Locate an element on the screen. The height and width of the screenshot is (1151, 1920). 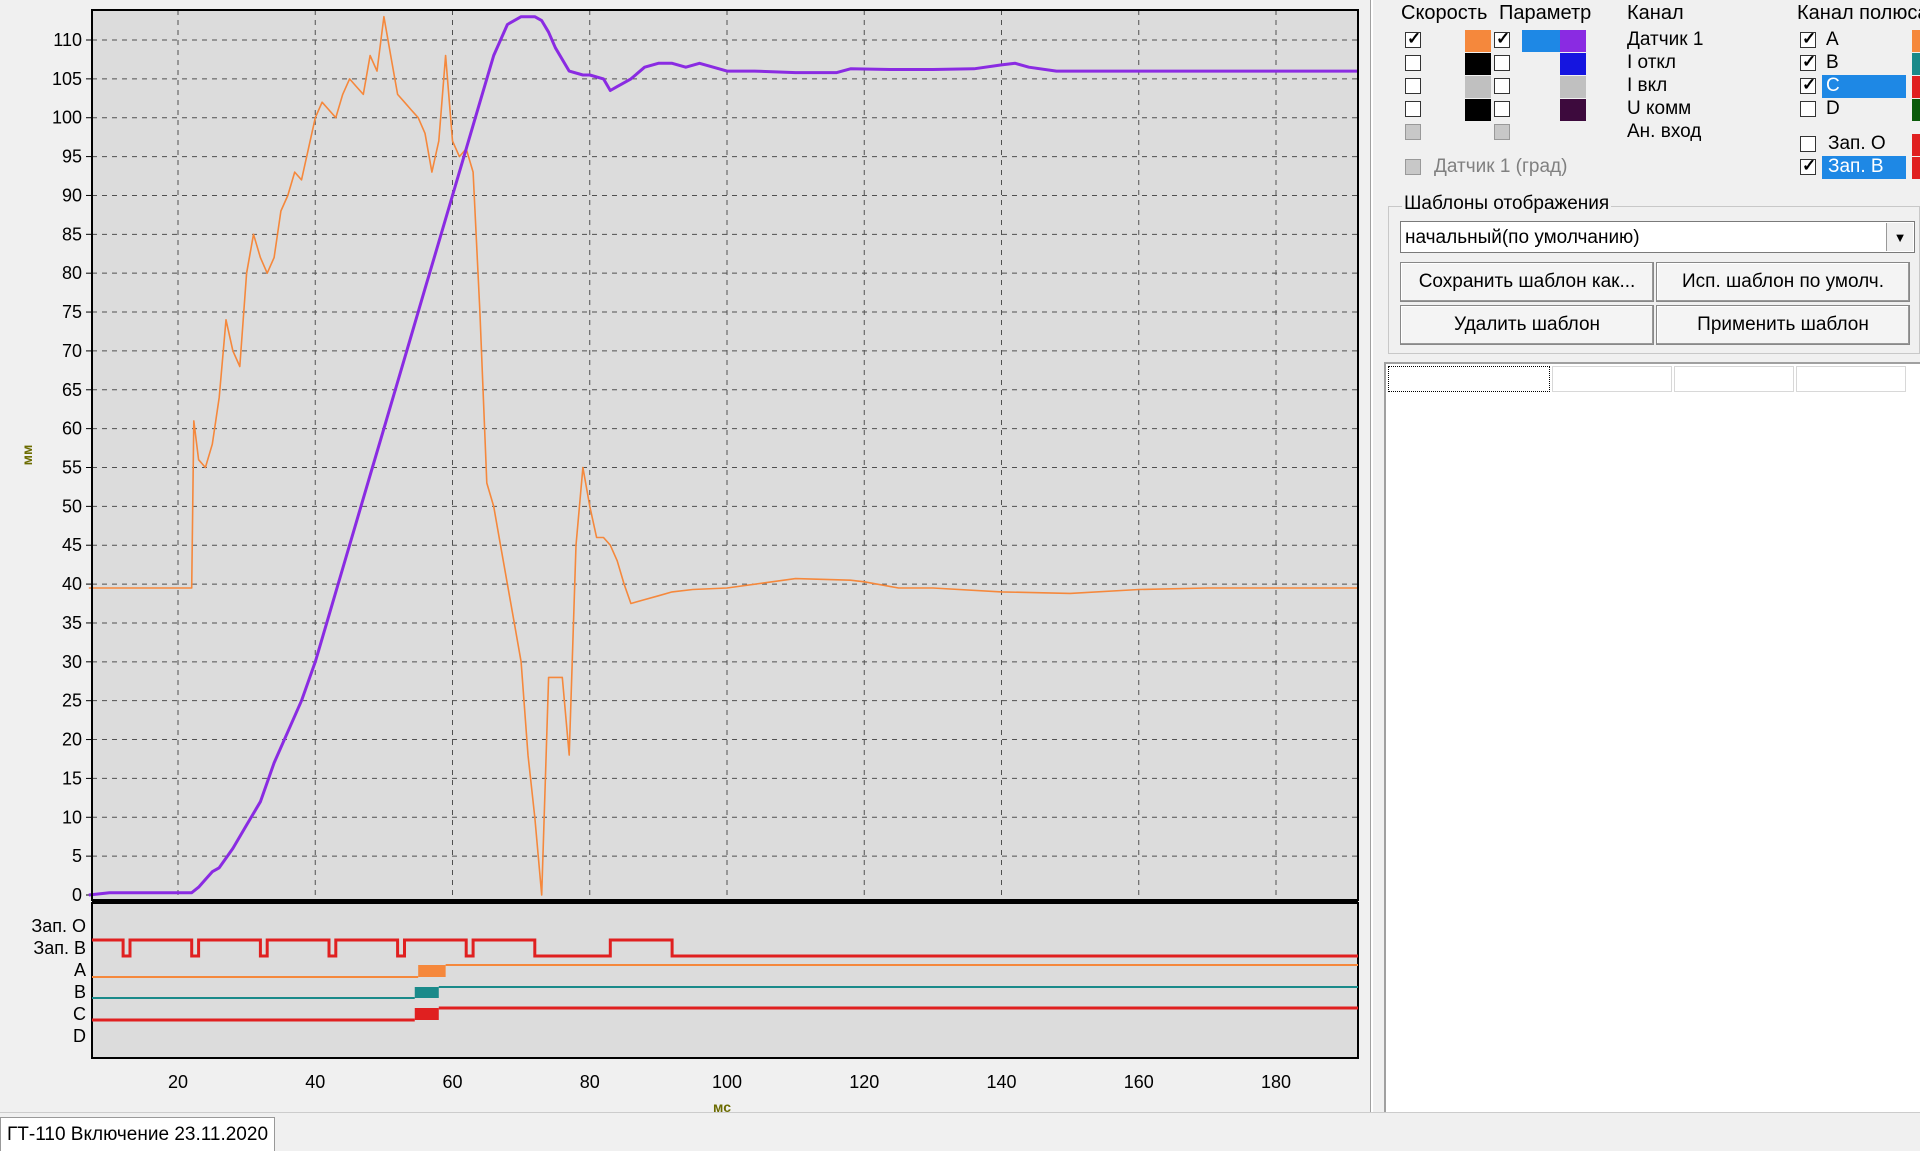
y-tick-label: 50 is located at coordinates (72, 506).